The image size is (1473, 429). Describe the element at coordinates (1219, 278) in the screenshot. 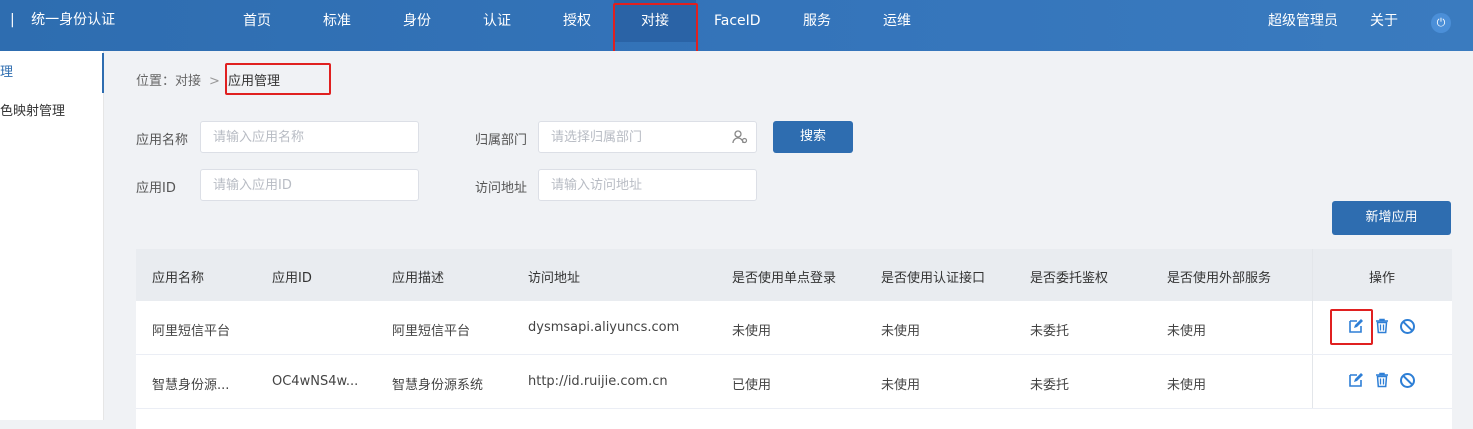

I see `col-external: 是否使用外部服务` at that location.